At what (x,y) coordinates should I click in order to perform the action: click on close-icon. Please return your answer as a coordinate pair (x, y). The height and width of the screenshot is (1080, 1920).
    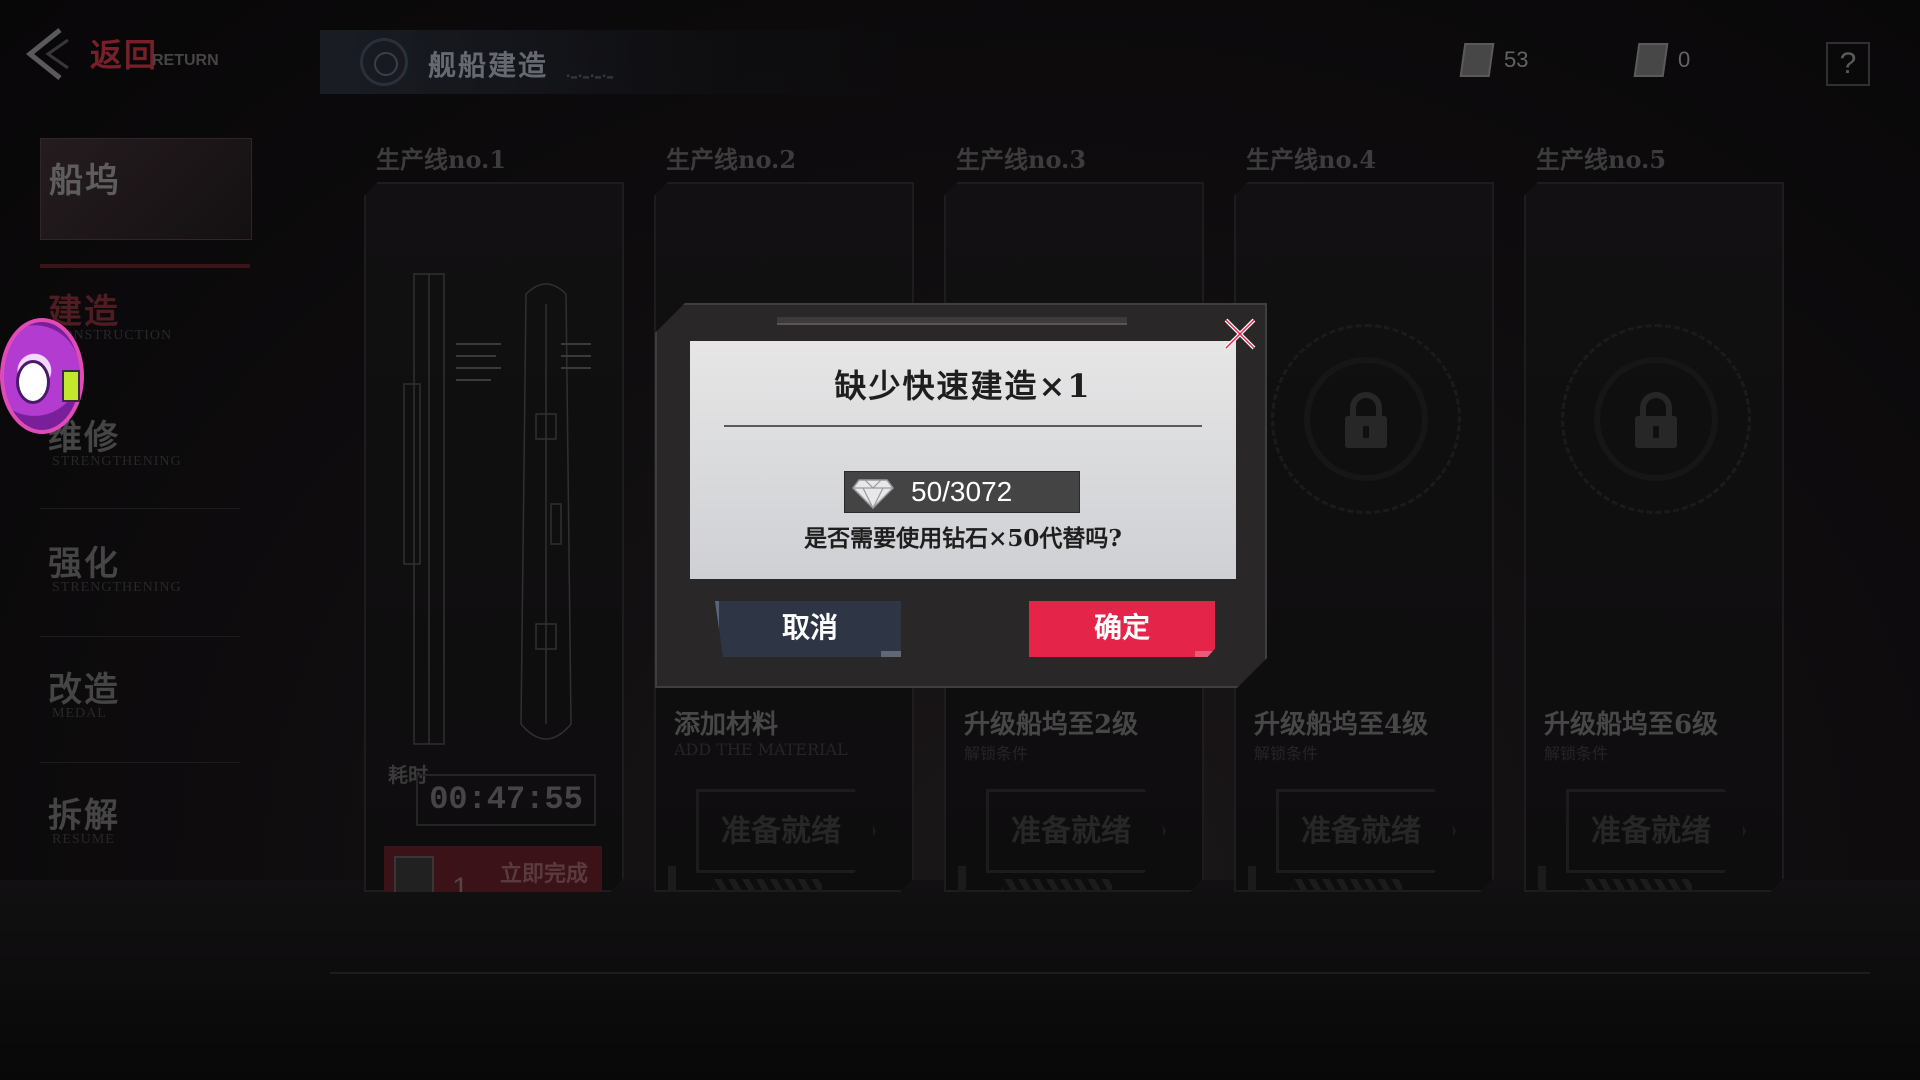
    Looking at the image, I should click on (1240, 334).